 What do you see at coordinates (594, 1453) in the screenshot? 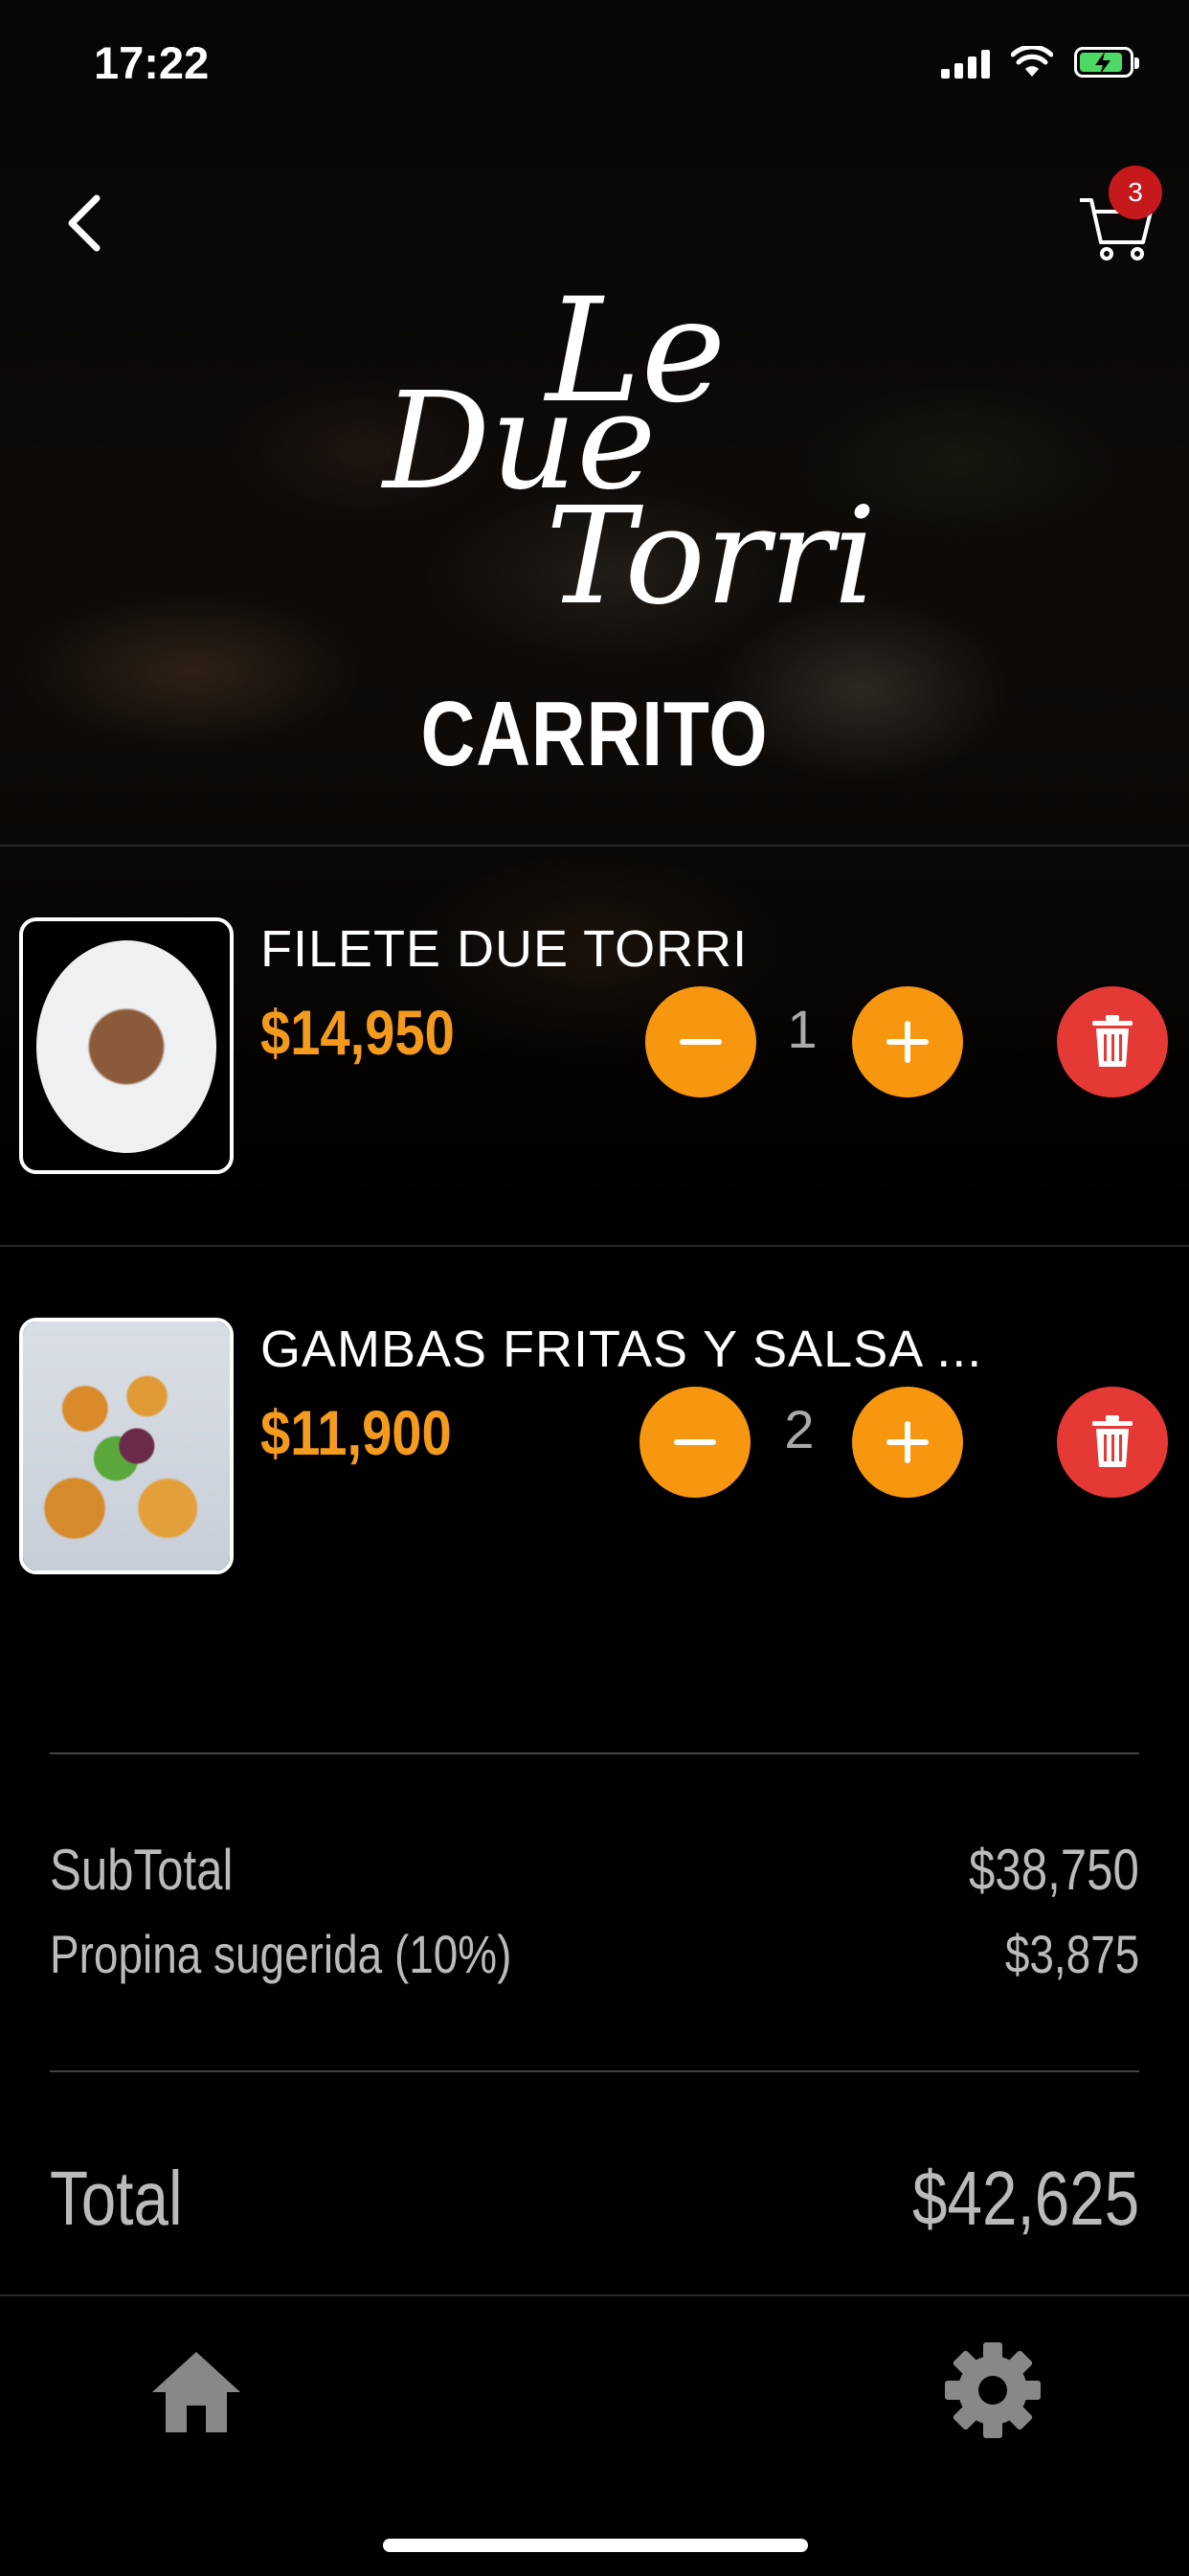
I see `cart-item: GAMBAS FRITAS Y SALSA ... $11,900 2` at bounding box center [594, 1453].